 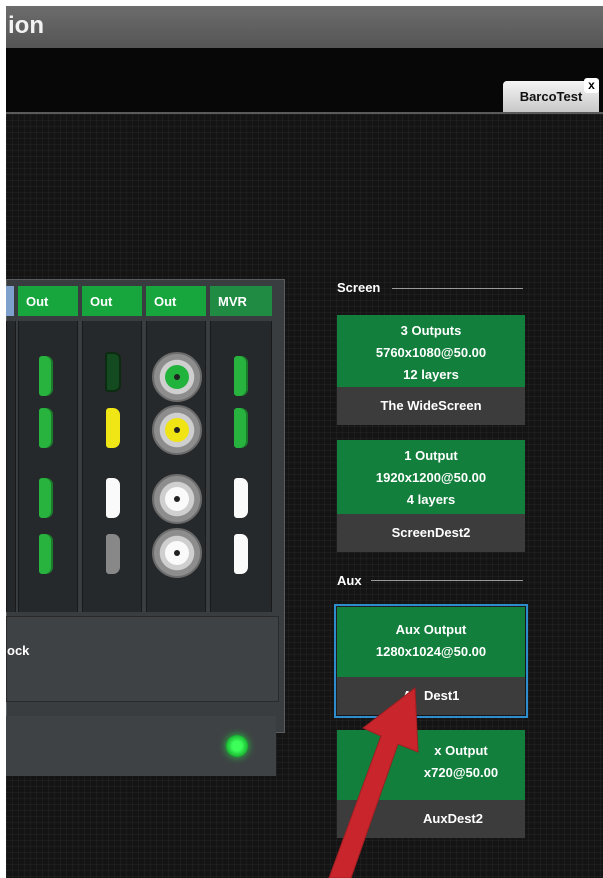 What do you see at coordinates (304, 27) in the screenshot?
I see `window-title: ion` at bounding box center [304, 27].